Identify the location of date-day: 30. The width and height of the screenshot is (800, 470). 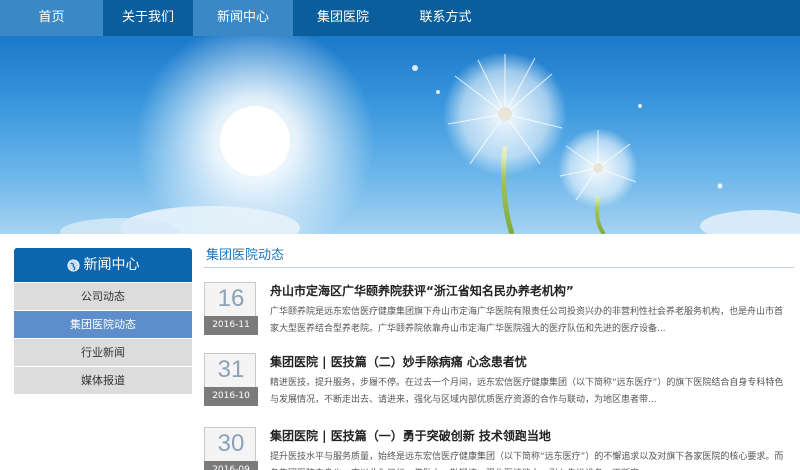
(231, 443).